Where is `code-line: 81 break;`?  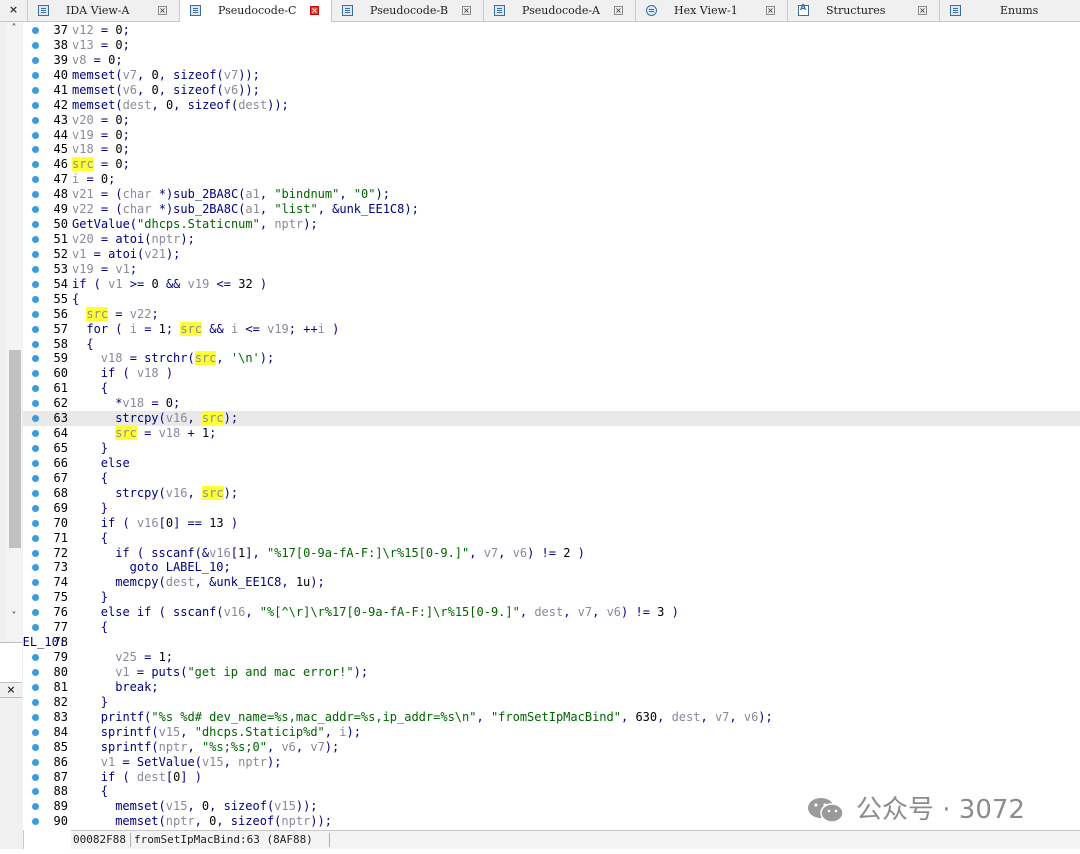 code-line: 81 break; is located at coordinates (551, 687).